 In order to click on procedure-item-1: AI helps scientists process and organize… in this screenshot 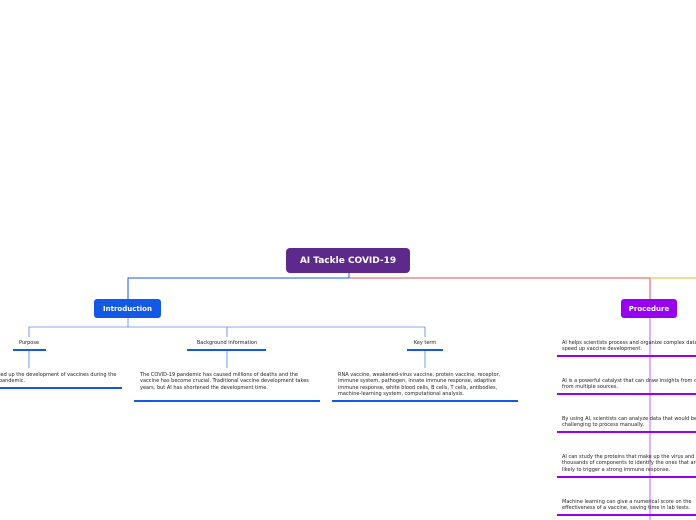, I will do `click(629, 346)`.